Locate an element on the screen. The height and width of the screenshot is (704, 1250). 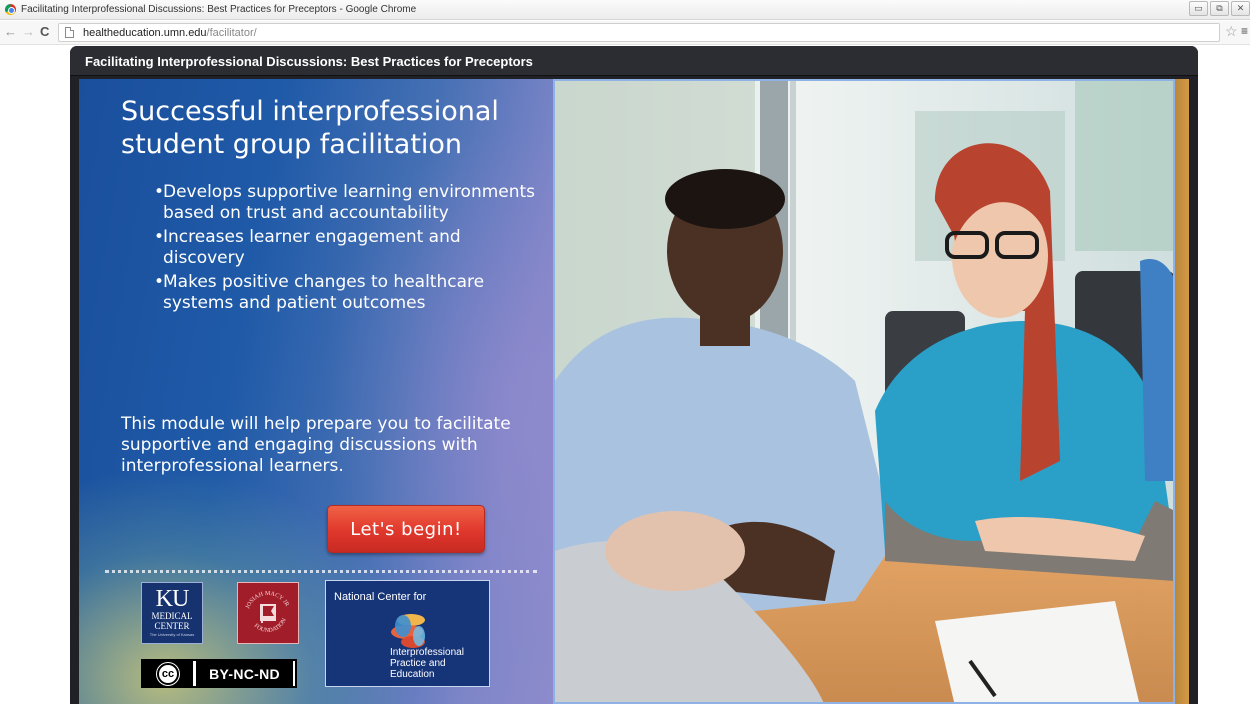
nc-logo-line2: Interprofessional Practice and Education is located at coordinates (427, 663).